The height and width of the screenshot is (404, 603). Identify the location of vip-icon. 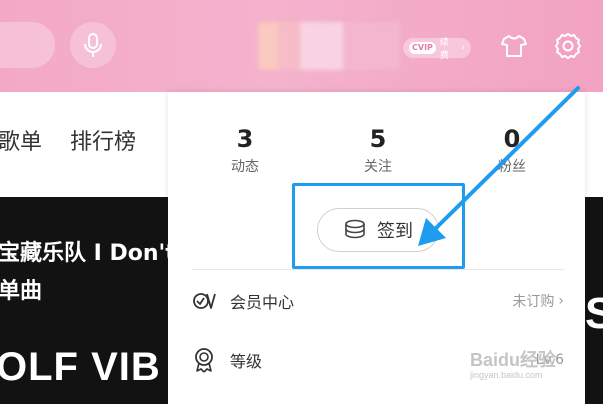
(207, 301).